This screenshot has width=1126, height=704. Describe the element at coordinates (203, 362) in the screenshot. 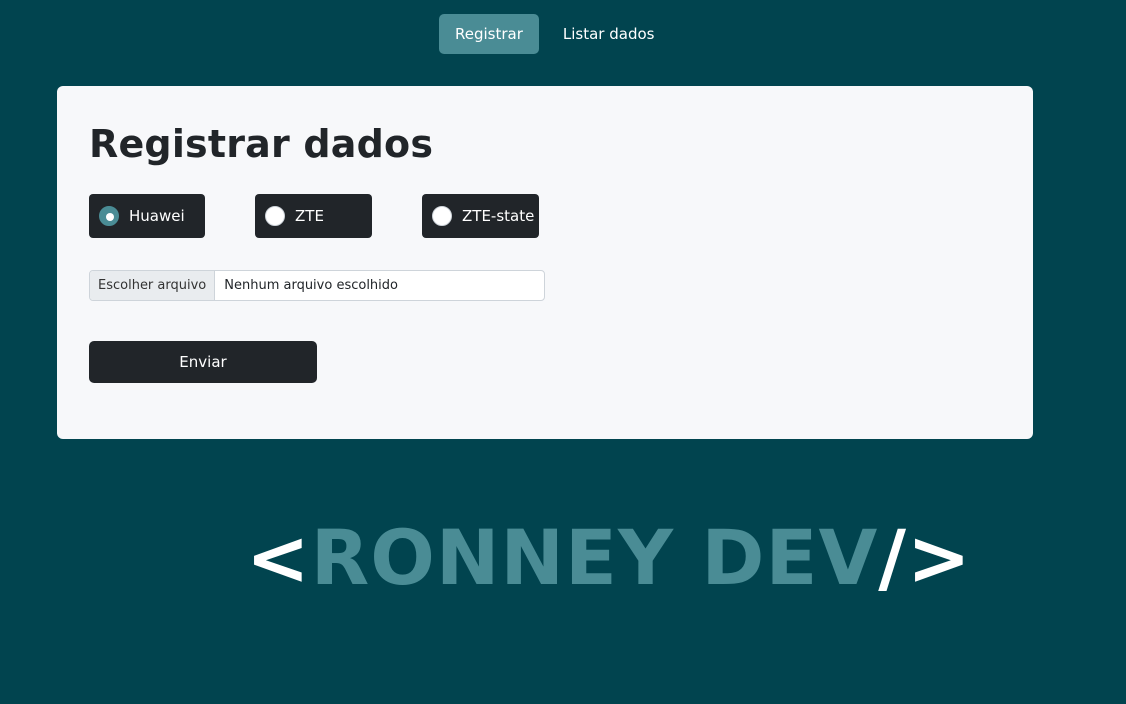

I see `submit-button: Enviar` at that location.